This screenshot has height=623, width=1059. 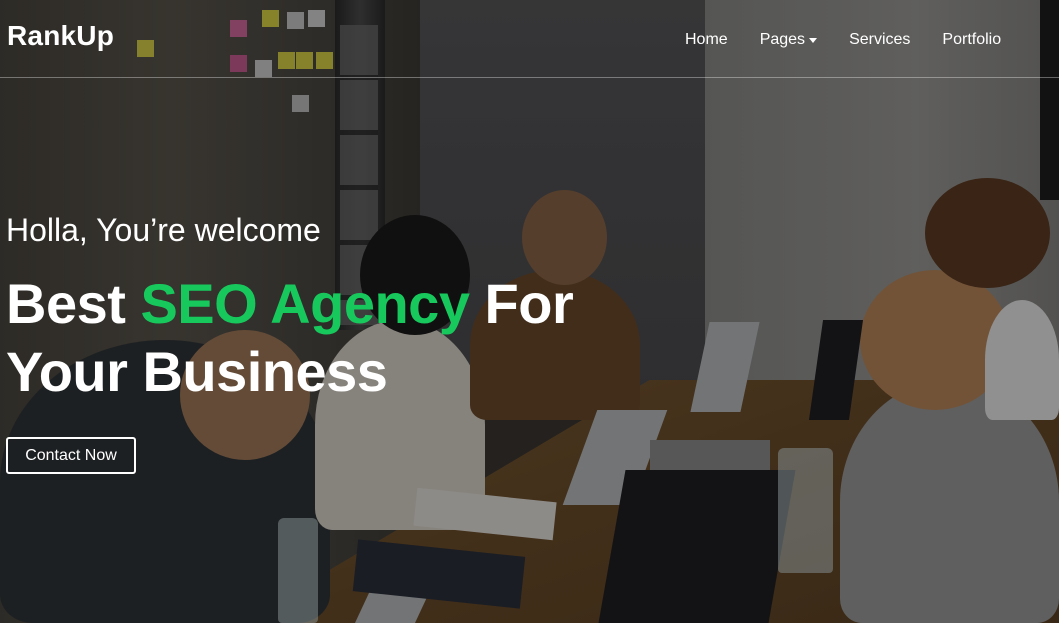 What do you see at coordinates (521, 303) in the screenshot?
I see `headline-part2: For` at bounding box center [521, 303].